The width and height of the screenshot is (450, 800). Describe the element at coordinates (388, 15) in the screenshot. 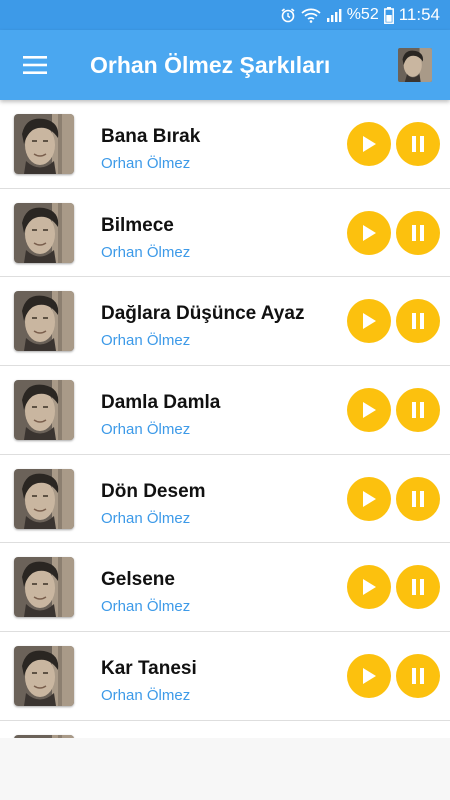

I see `battery-icon` at that location.